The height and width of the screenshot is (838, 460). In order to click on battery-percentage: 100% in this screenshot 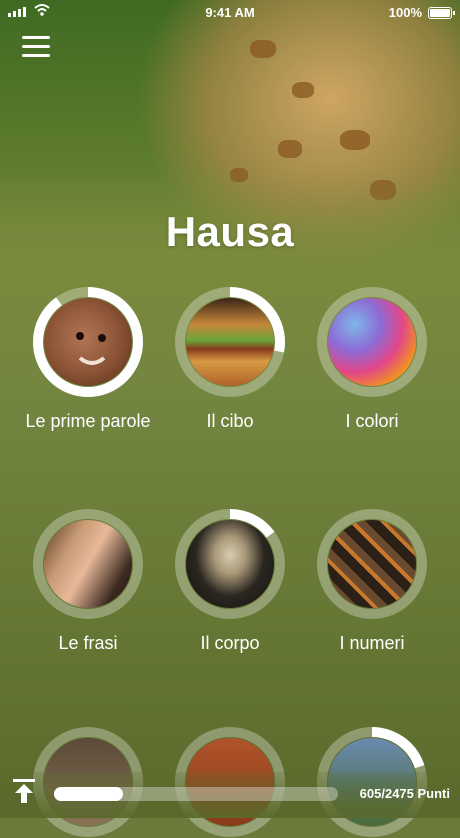, I will do `click(405, 12)`.